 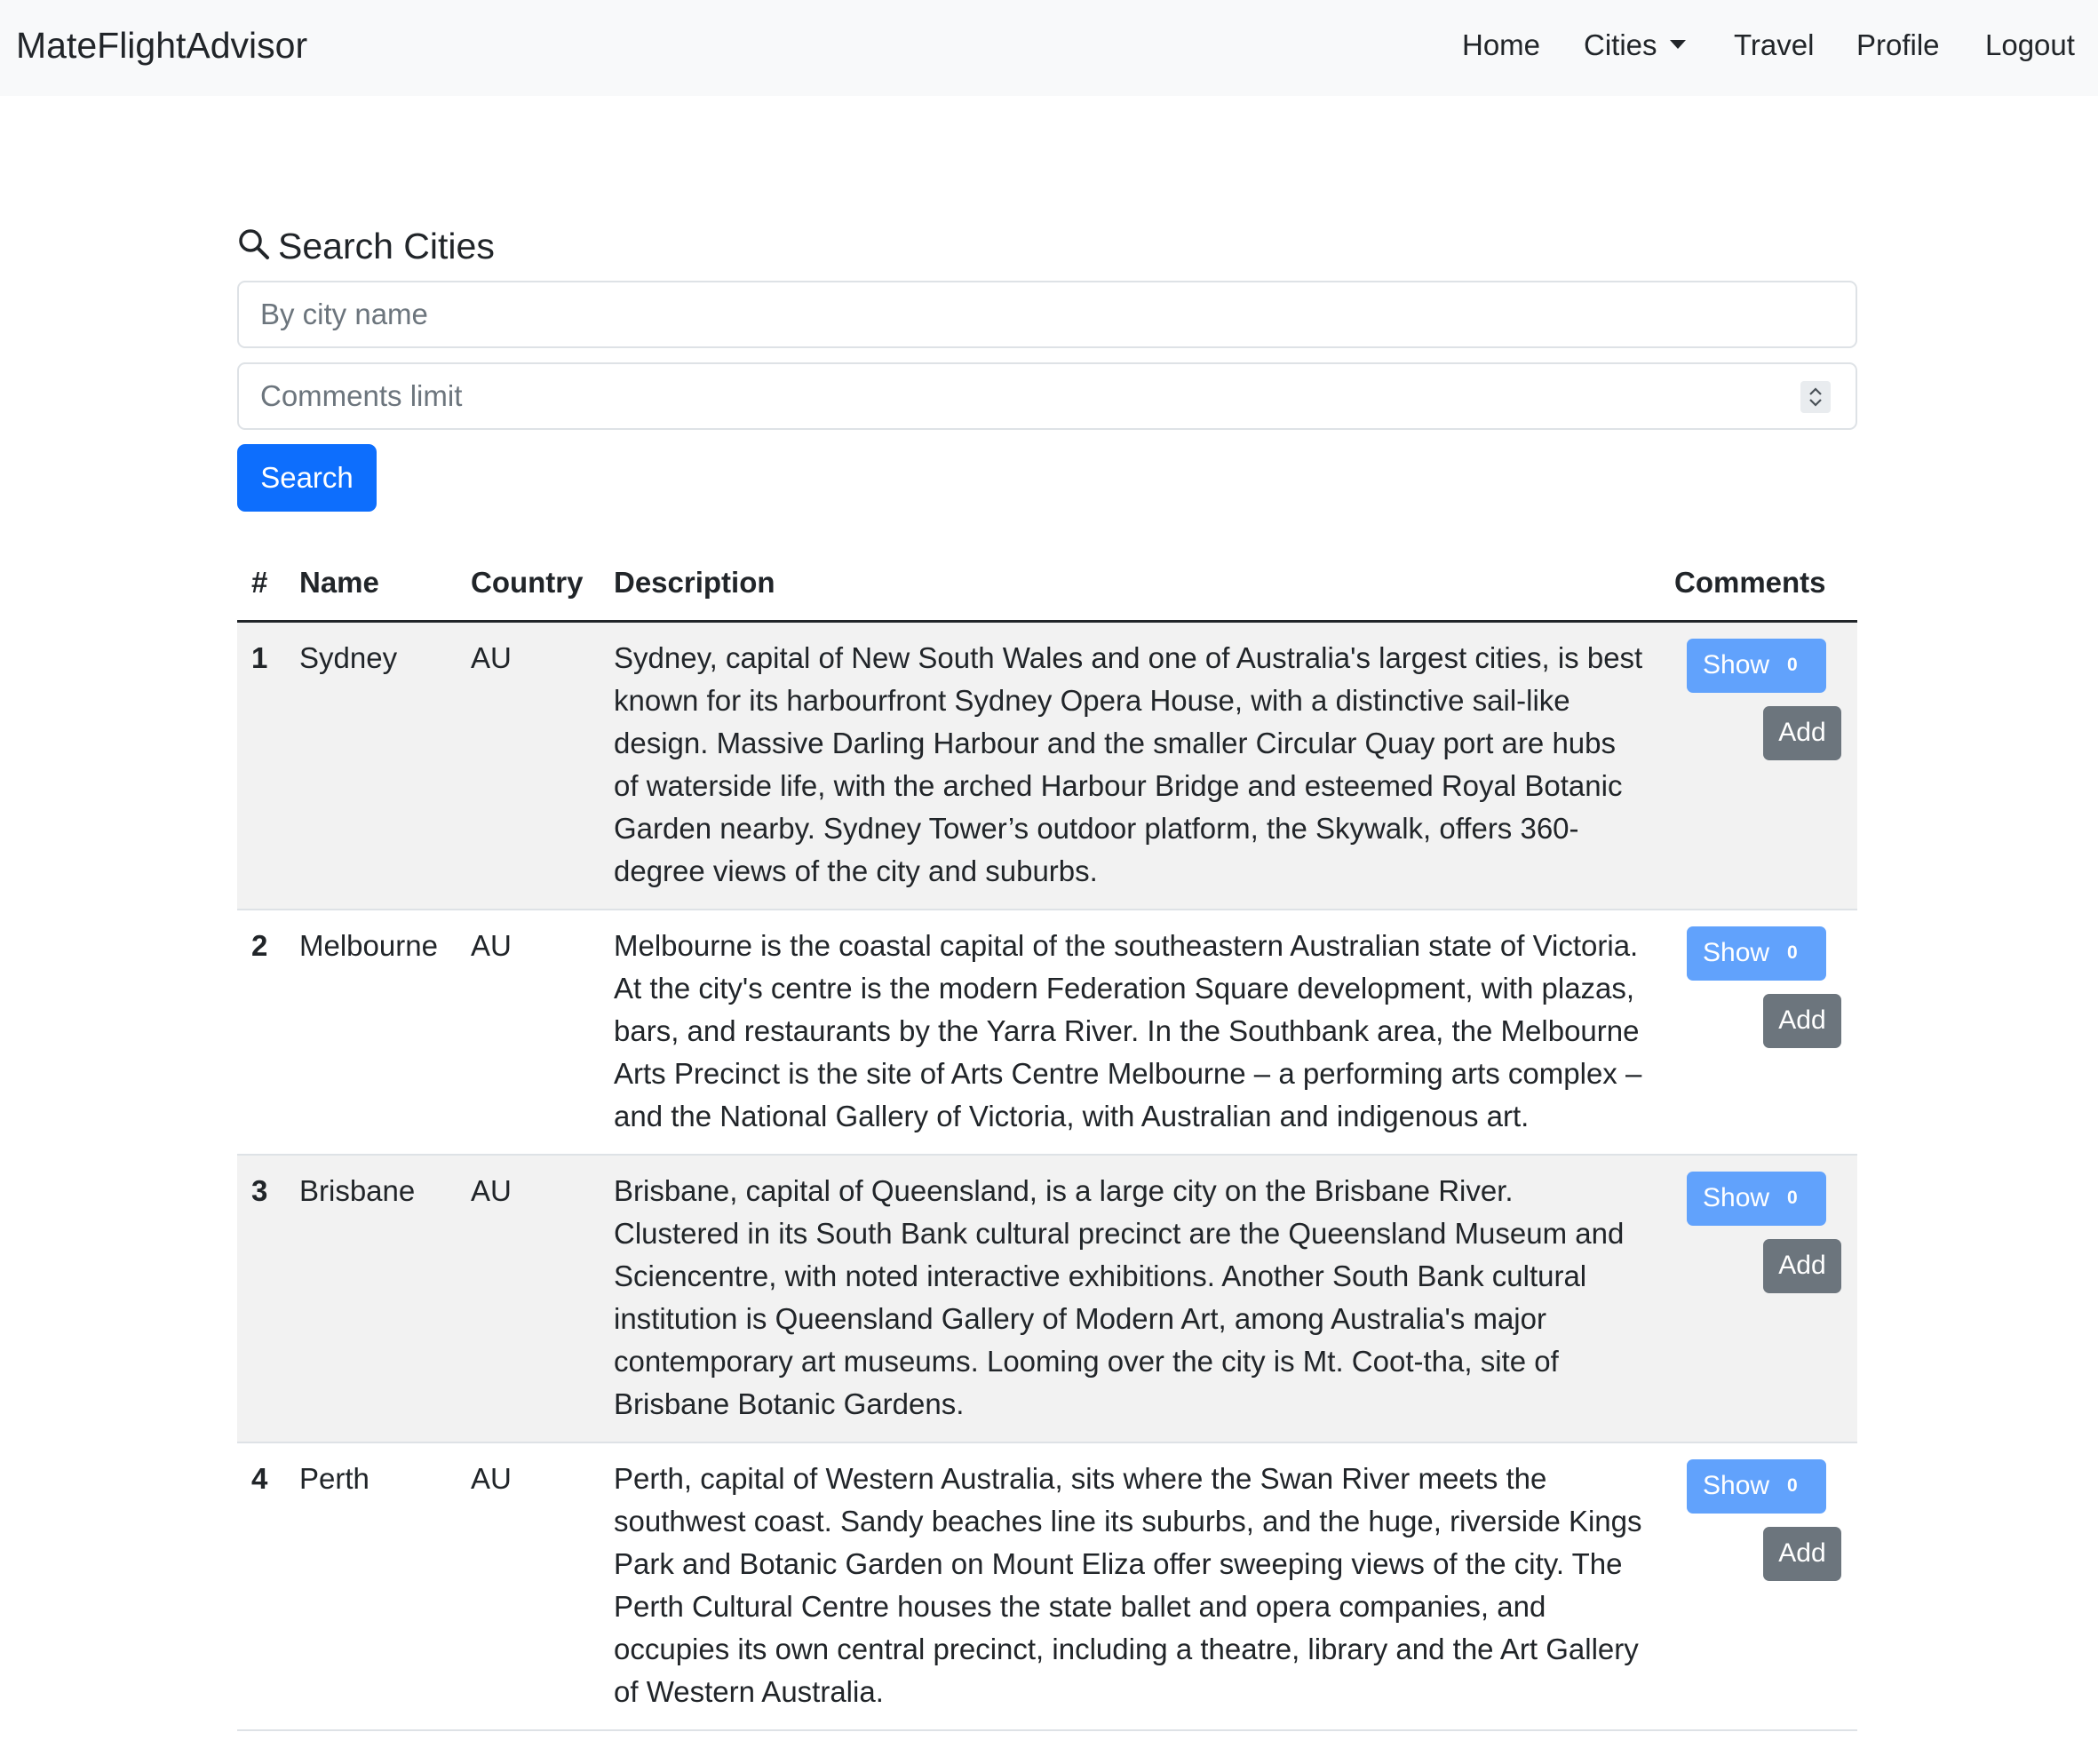 I want to click on city-name: Sydney, so click(x=371, y=765).